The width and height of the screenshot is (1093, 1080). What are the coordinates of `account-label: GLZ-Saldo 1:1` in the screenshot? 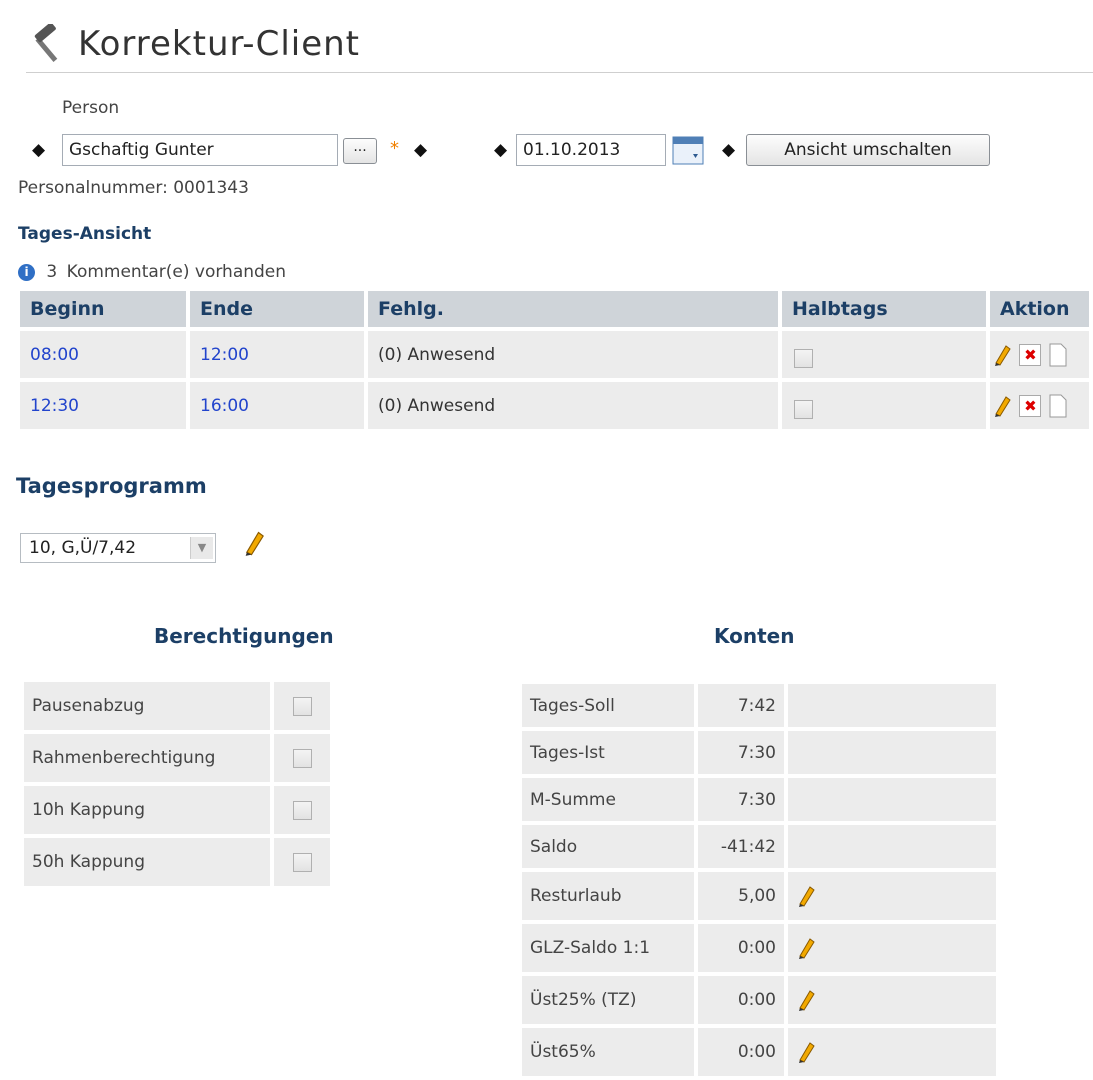 It's located at (608, 948).